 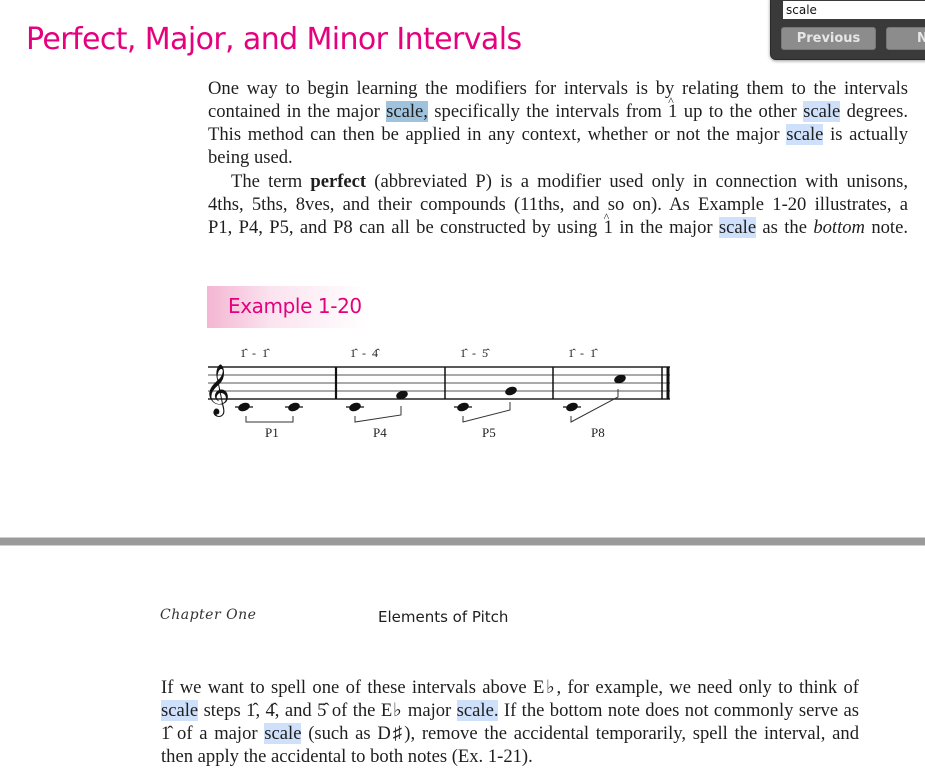 I want to click on noteheads, so click(x=430, y=393).